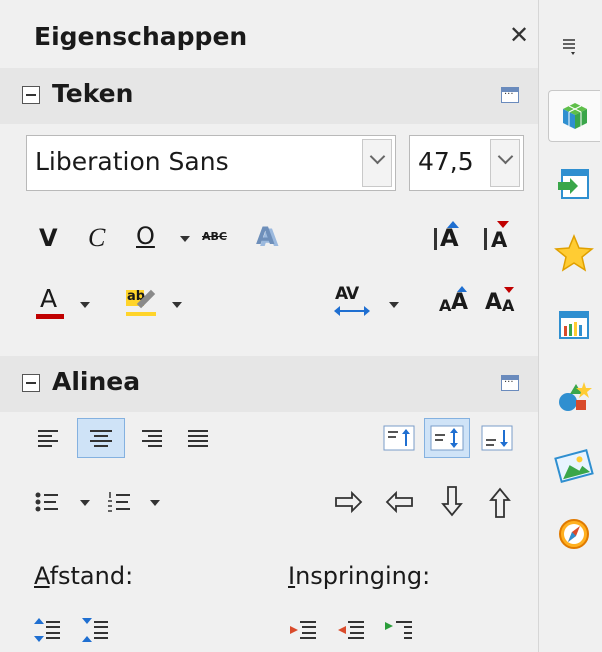 Image resolution: width=602 pixels, height=652 pixels. I want to click on compass-icon, so click(574, 534).